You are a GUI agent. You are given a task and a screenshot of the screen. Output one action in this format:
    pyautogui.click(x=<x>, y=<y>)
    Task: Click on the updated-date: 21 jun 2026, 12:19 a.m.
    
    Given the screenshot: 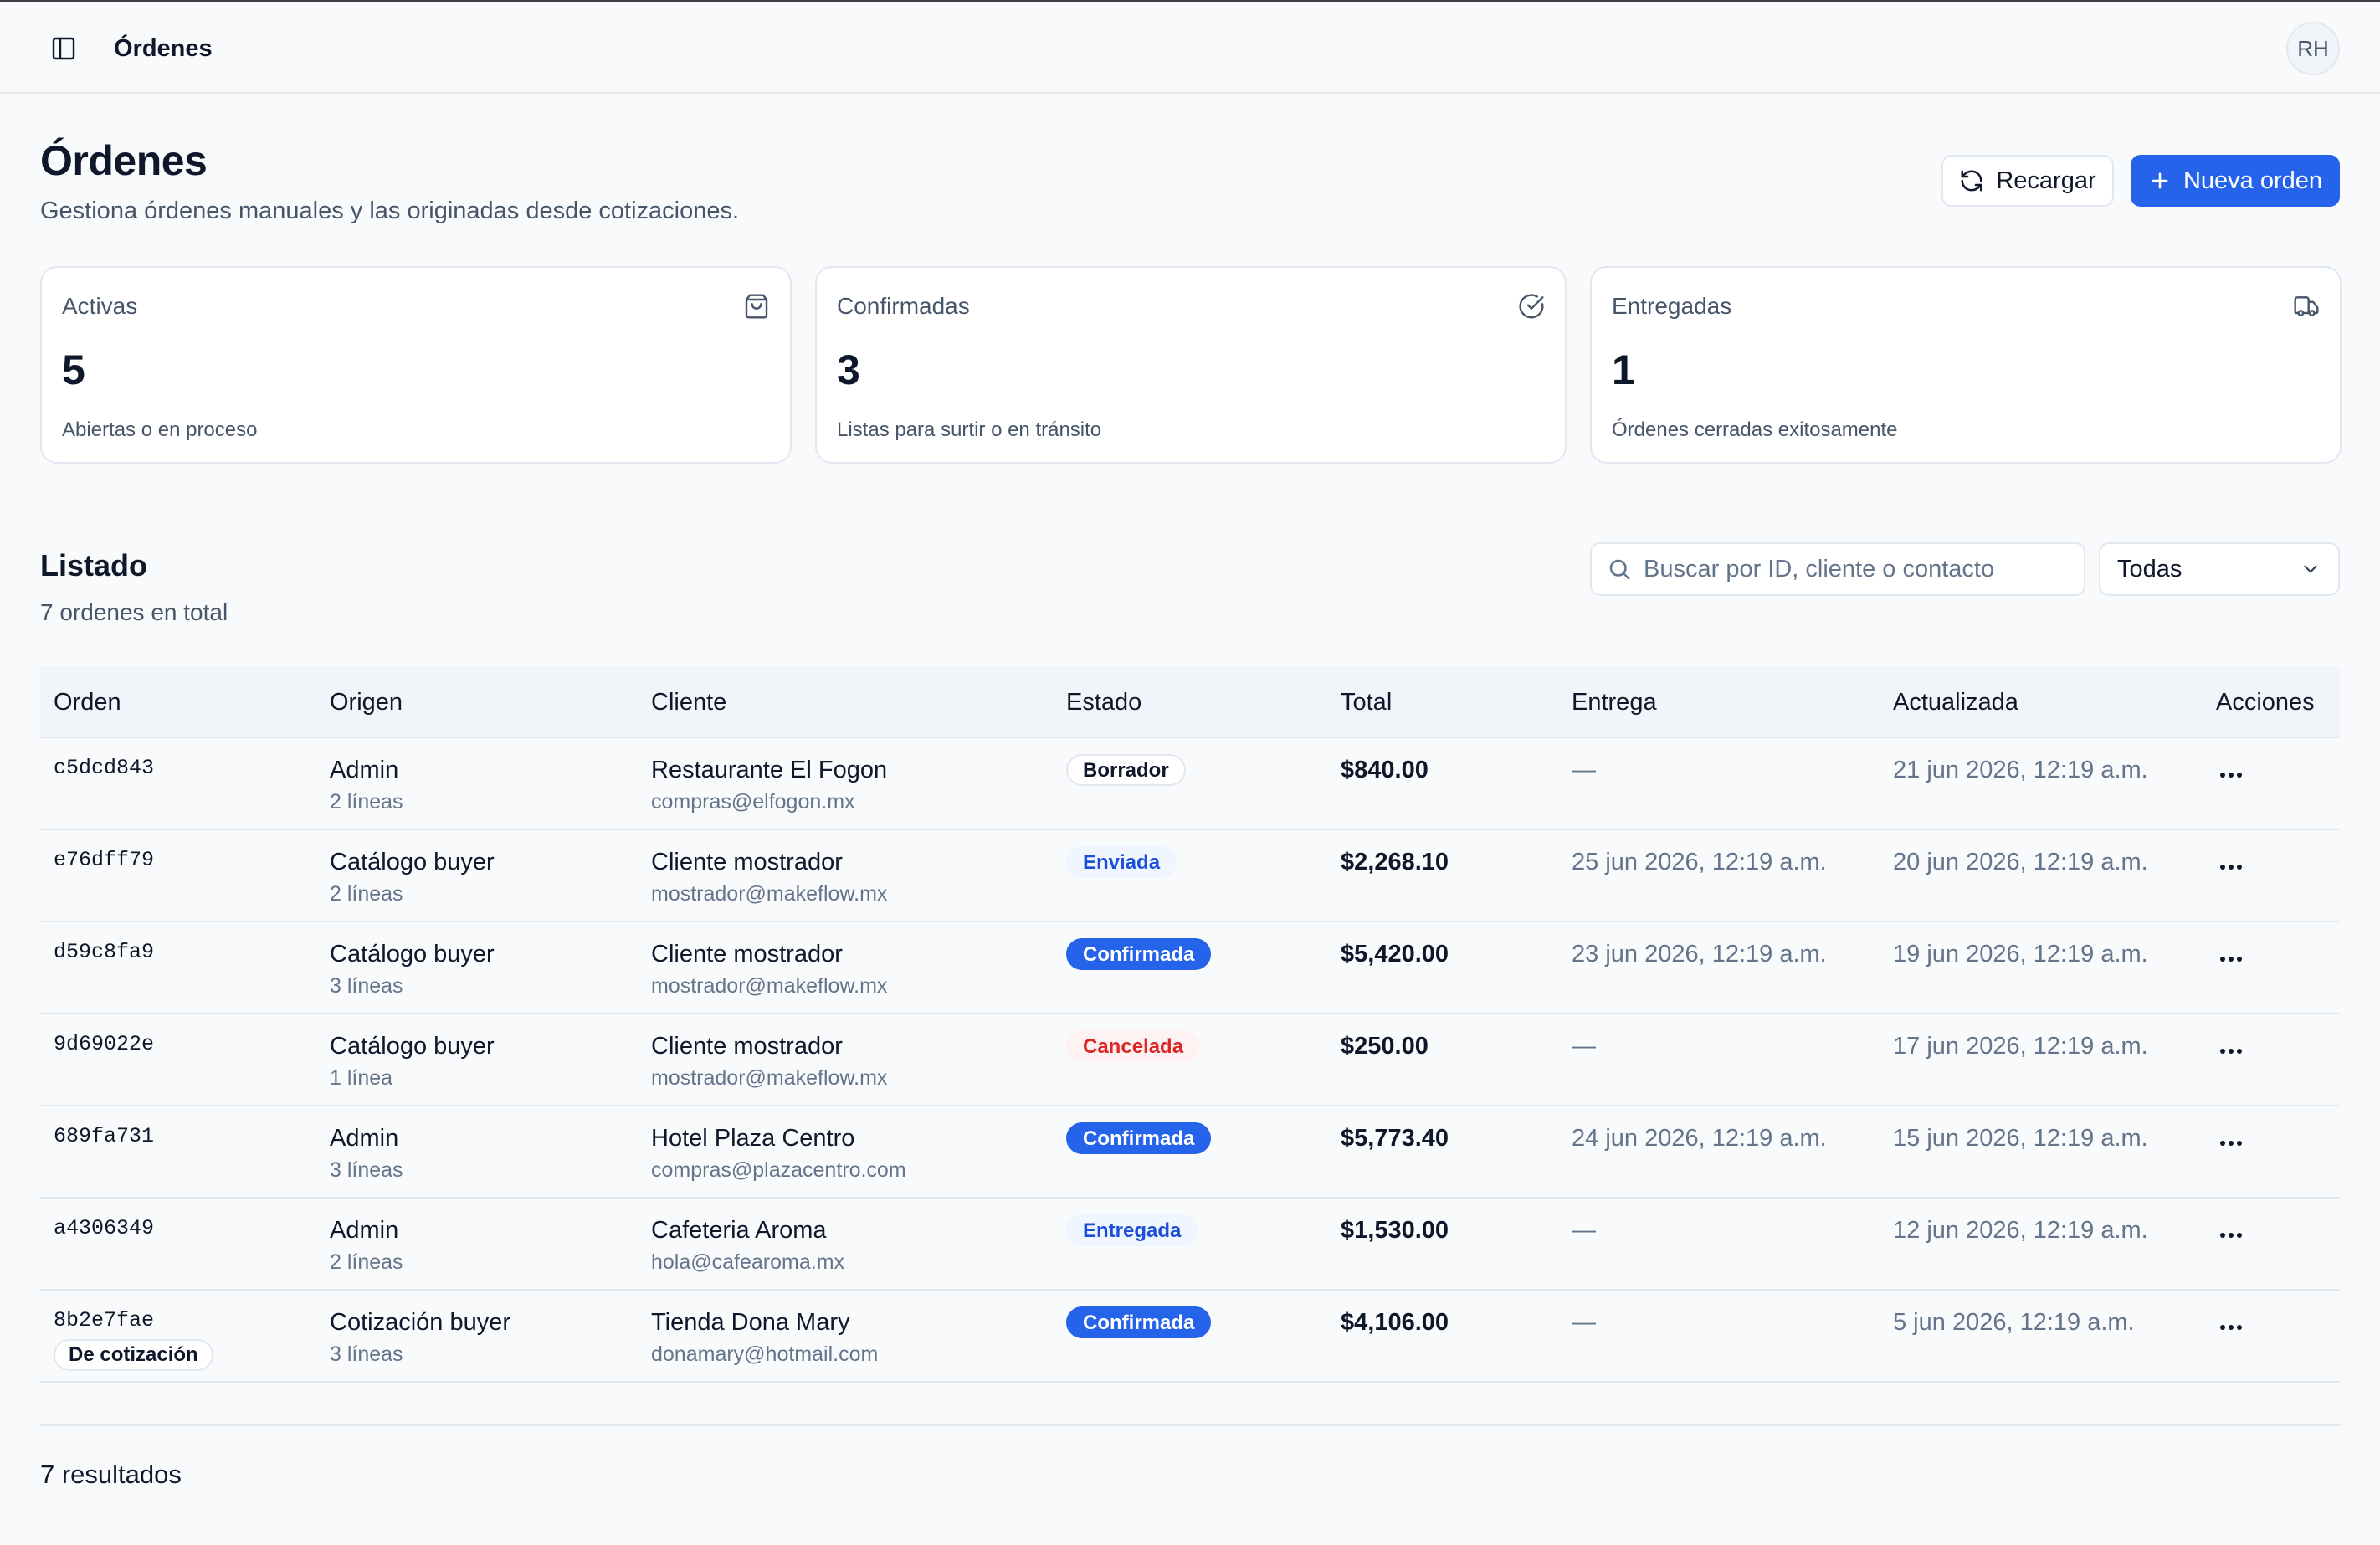 What is the action you would take?
    pyautogui.click(x=2020, y=770)
    